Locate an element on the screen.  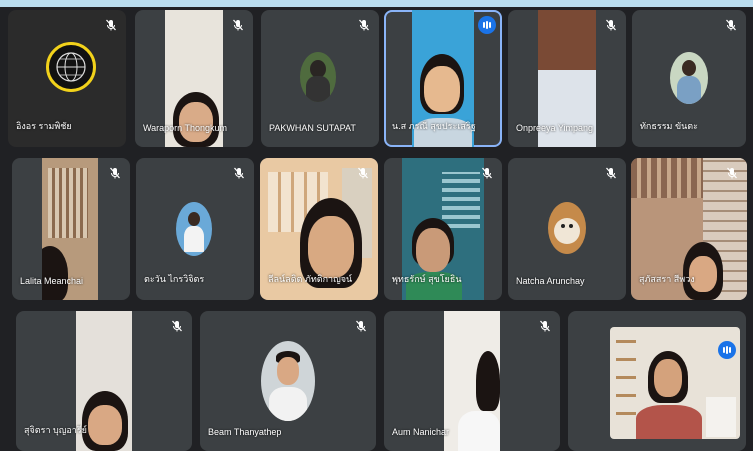
participant-name: น.ส ภรณี สุขประเสริฐ is located at coordinates (434, 126).